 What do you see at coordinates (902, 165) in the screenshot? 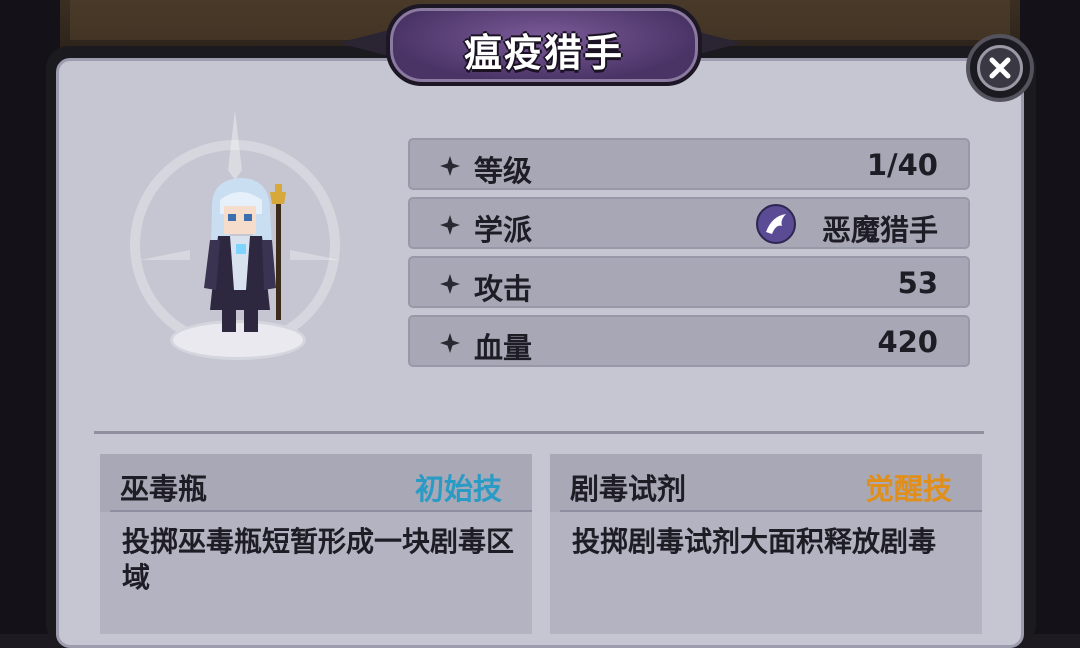
I see `stat-value-level: 1/40` at bounding box center [902, 165].